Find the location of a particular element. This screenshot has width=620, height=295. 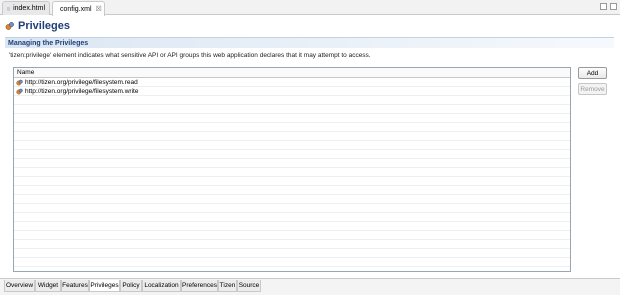

tab-label: config.xml is located at coordinates (76, 9).